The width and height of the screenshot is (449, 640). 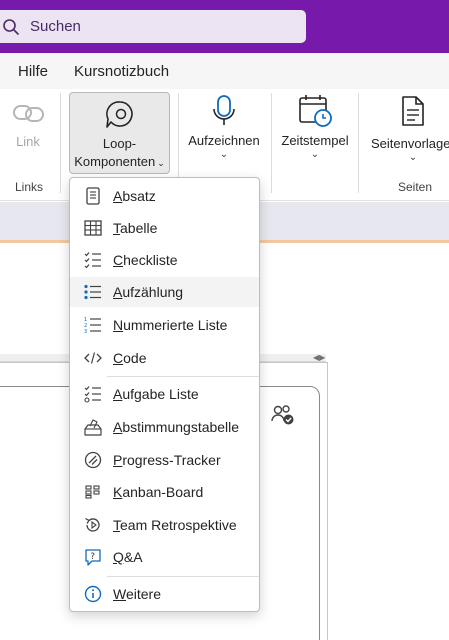 What do you see at coordinates (93, 325) in the screenshot?
I see `numbered-list-icon: 123` at bounding box center [93, 325].